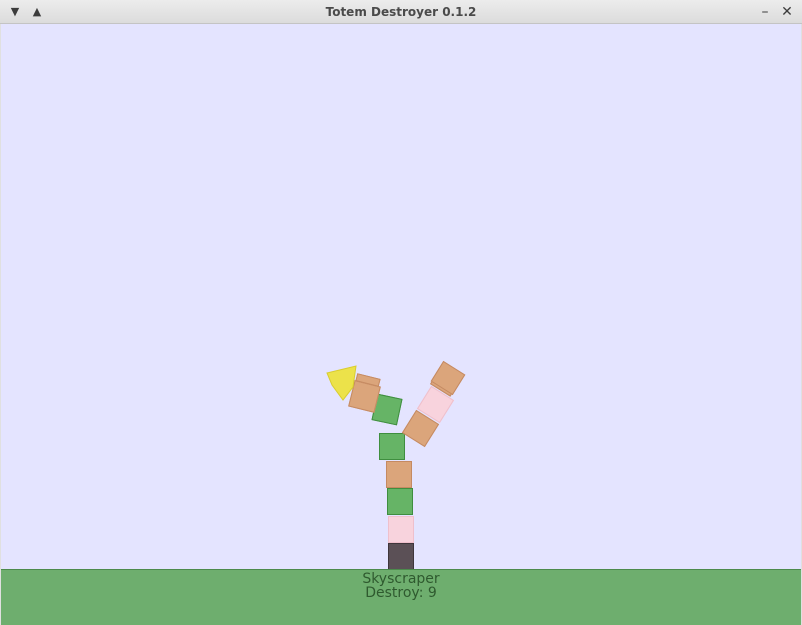 The height and width of the screenshot is (625, 802). Describe the element at coordinates (401, 556) in the screenshot. I see `indestructible-block` at that location.